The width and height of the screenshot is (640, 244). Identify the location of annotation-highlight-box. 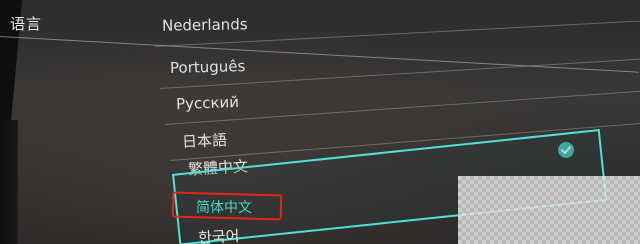
(227, 206).